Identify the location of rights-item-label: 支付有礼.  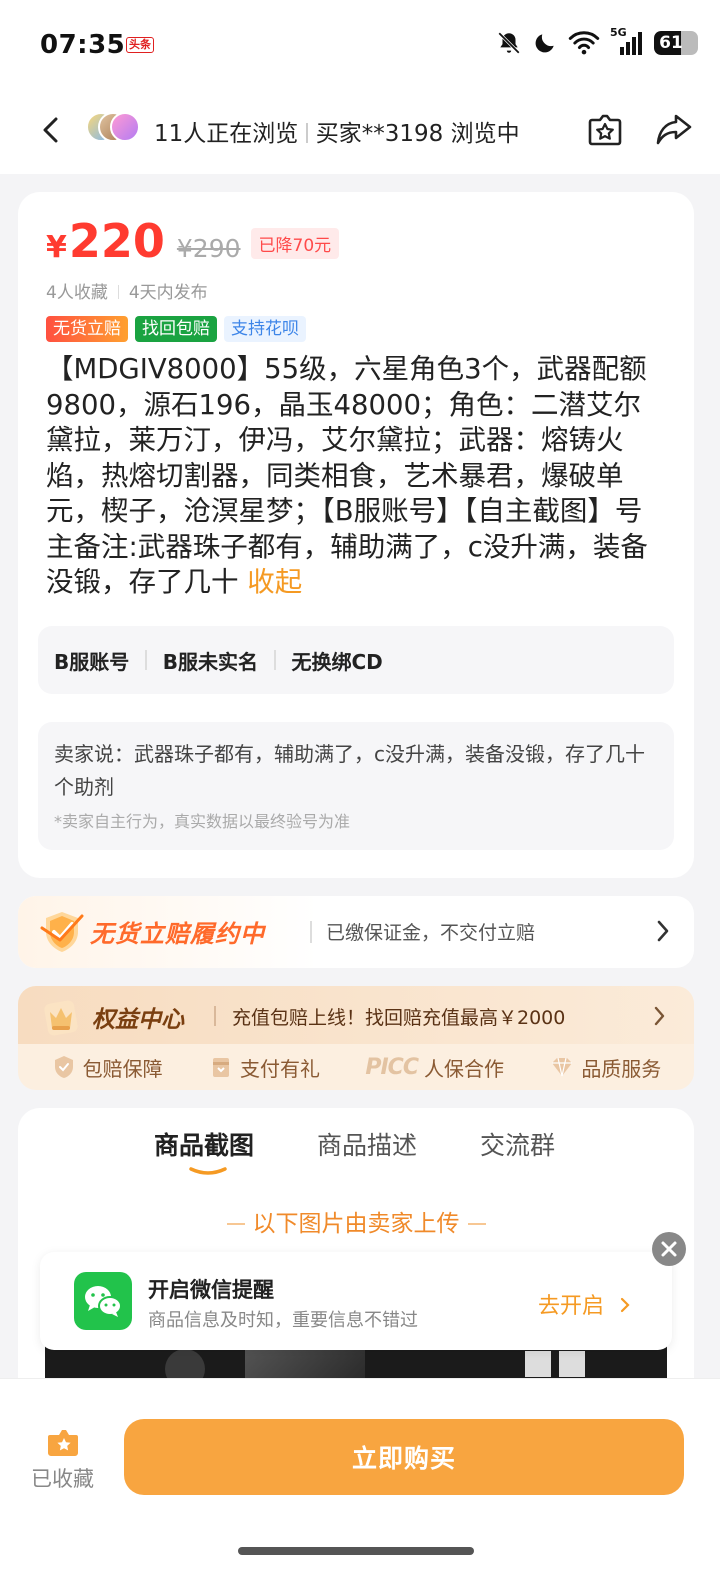
(280, 1068).